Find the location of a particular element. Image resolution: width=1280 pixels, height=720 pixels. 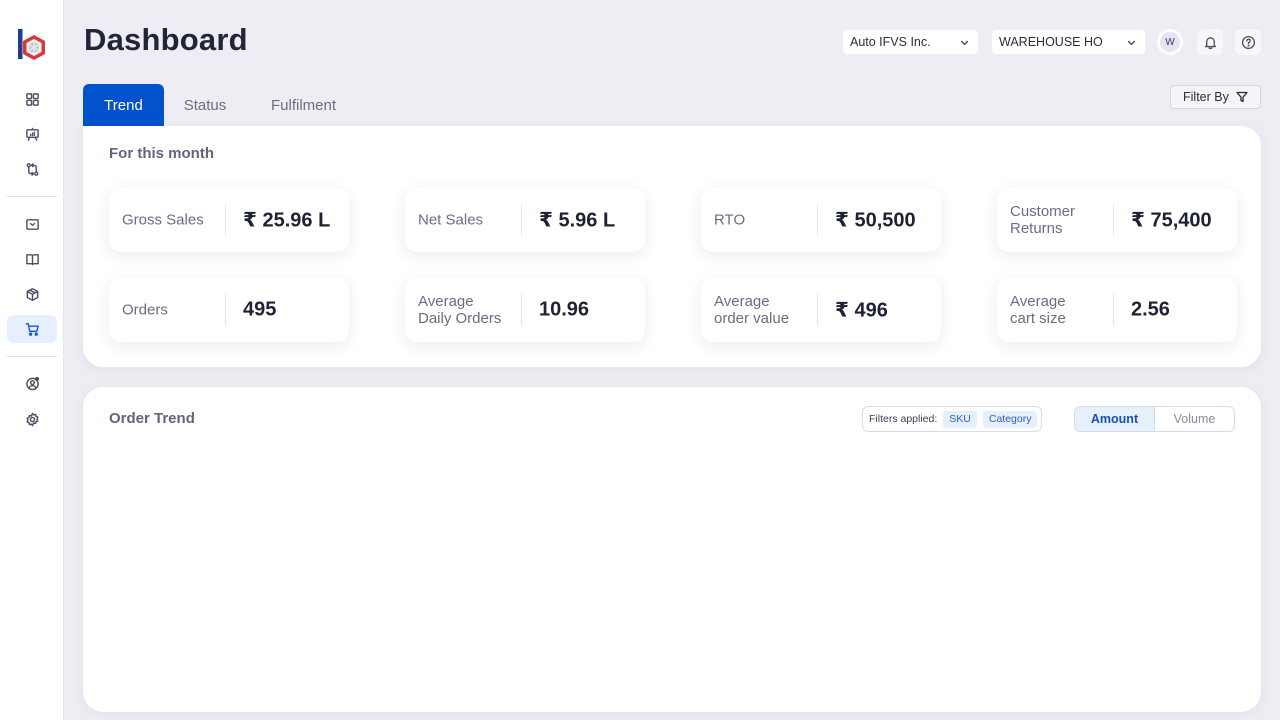

presentation-chart-icon is located at coordinates (32, 134).